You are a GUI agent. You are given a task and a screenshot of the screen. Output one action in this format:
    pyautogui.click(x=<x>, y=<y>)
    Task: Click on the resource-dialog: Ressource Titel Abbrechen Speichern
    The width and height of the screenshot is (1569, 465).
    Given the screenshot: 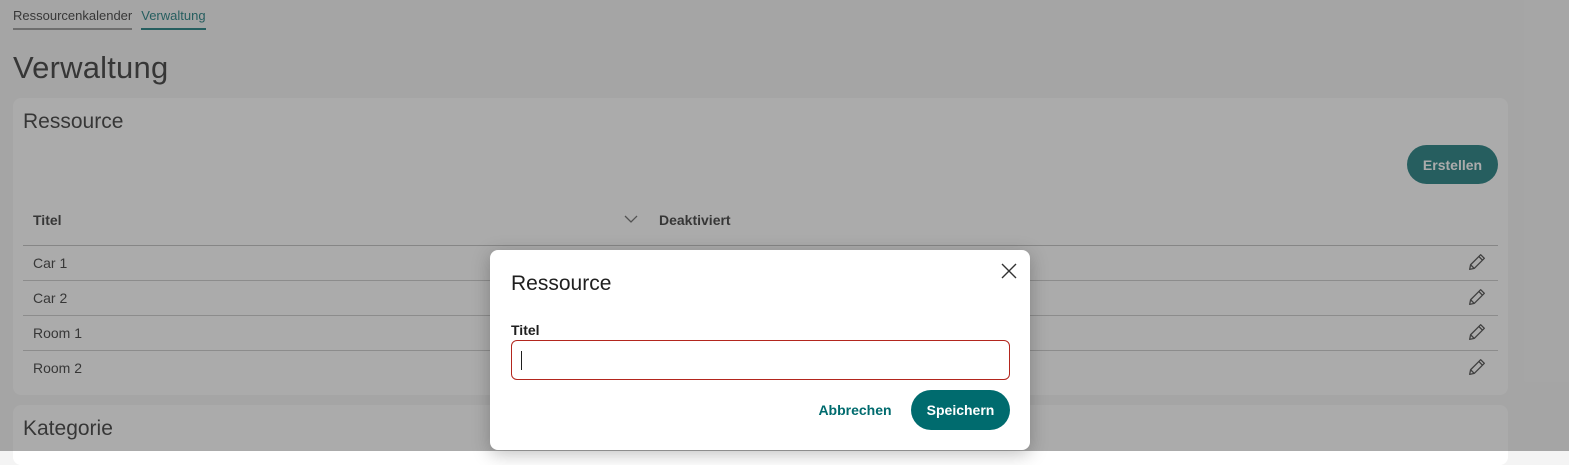 What is the action you would take?
    pyautogui.click(x=760, y=350)
    